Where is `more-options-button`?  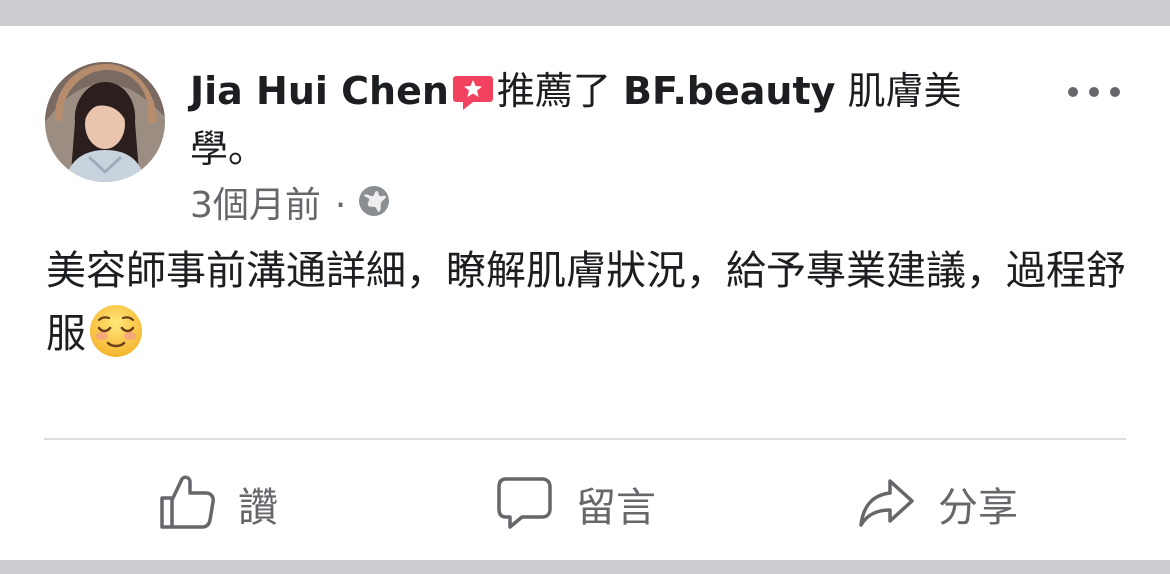
more-options-button is located at coordinates (1095, 92).